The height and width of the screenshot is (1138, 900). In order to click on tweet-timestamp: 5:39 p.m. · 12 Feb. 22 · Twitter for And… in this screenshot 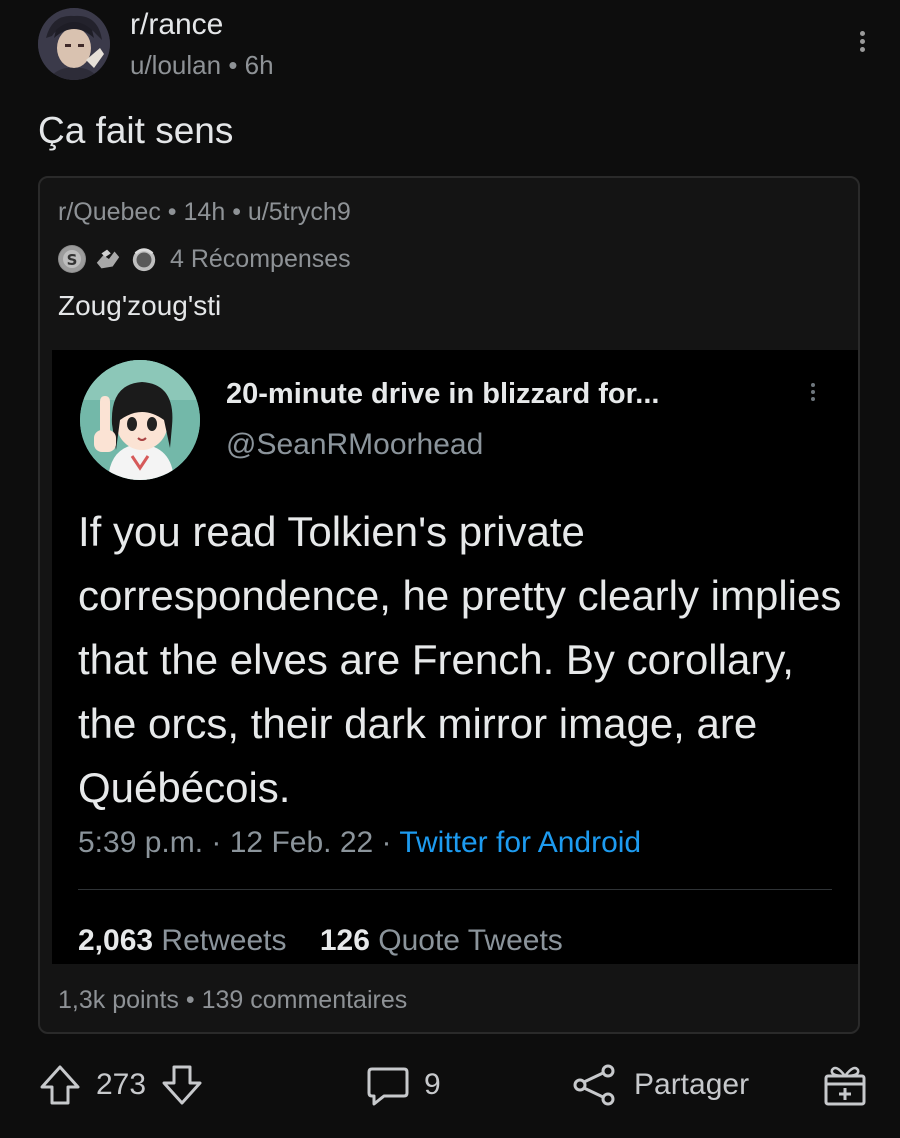, I will do `click(360, 842)`.